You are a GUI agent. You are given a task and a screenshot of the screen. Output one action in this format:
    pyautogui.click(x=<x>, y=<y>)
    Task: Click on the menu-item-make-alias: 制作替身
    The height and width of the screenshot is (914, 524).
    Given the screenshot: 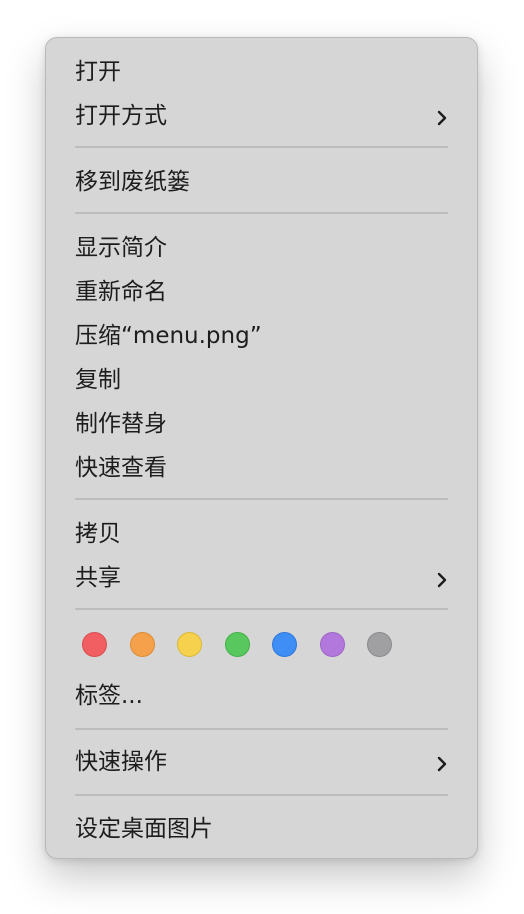 What is the action you would take?
    pyautogui.click(x=261, y=424)
    